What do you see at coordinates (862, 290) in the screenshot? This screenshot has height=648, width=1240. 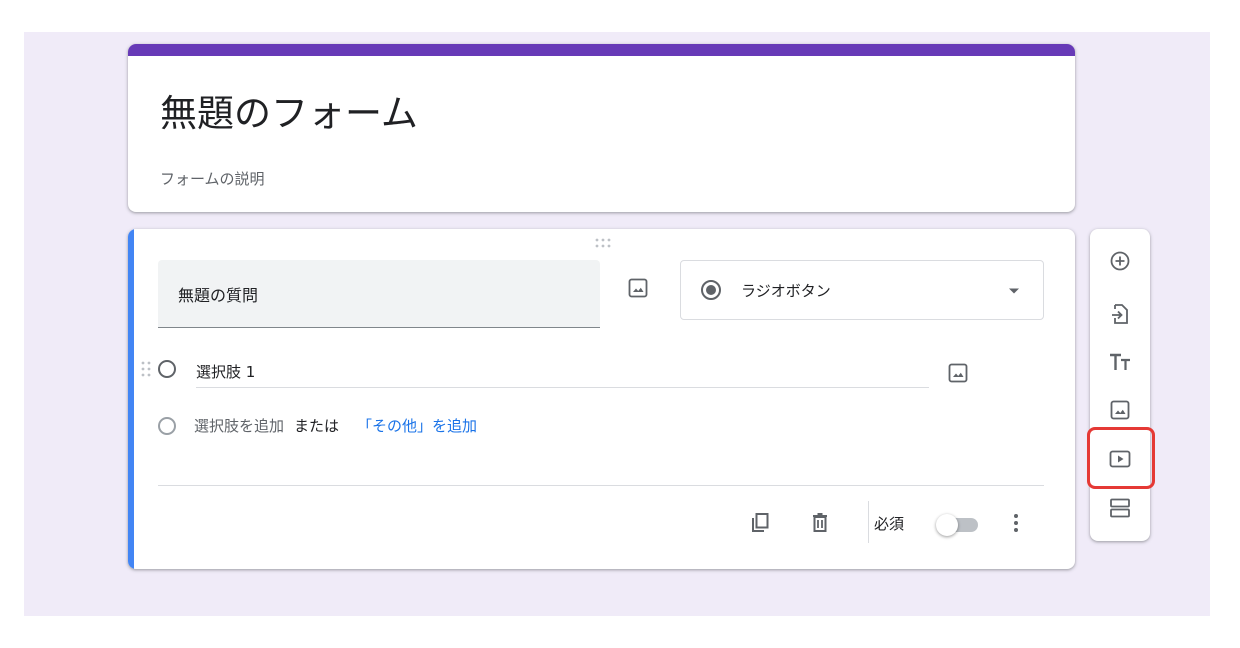 I see `question-type-dropdown: ラジオボタン` at bounding box center [862, 290].